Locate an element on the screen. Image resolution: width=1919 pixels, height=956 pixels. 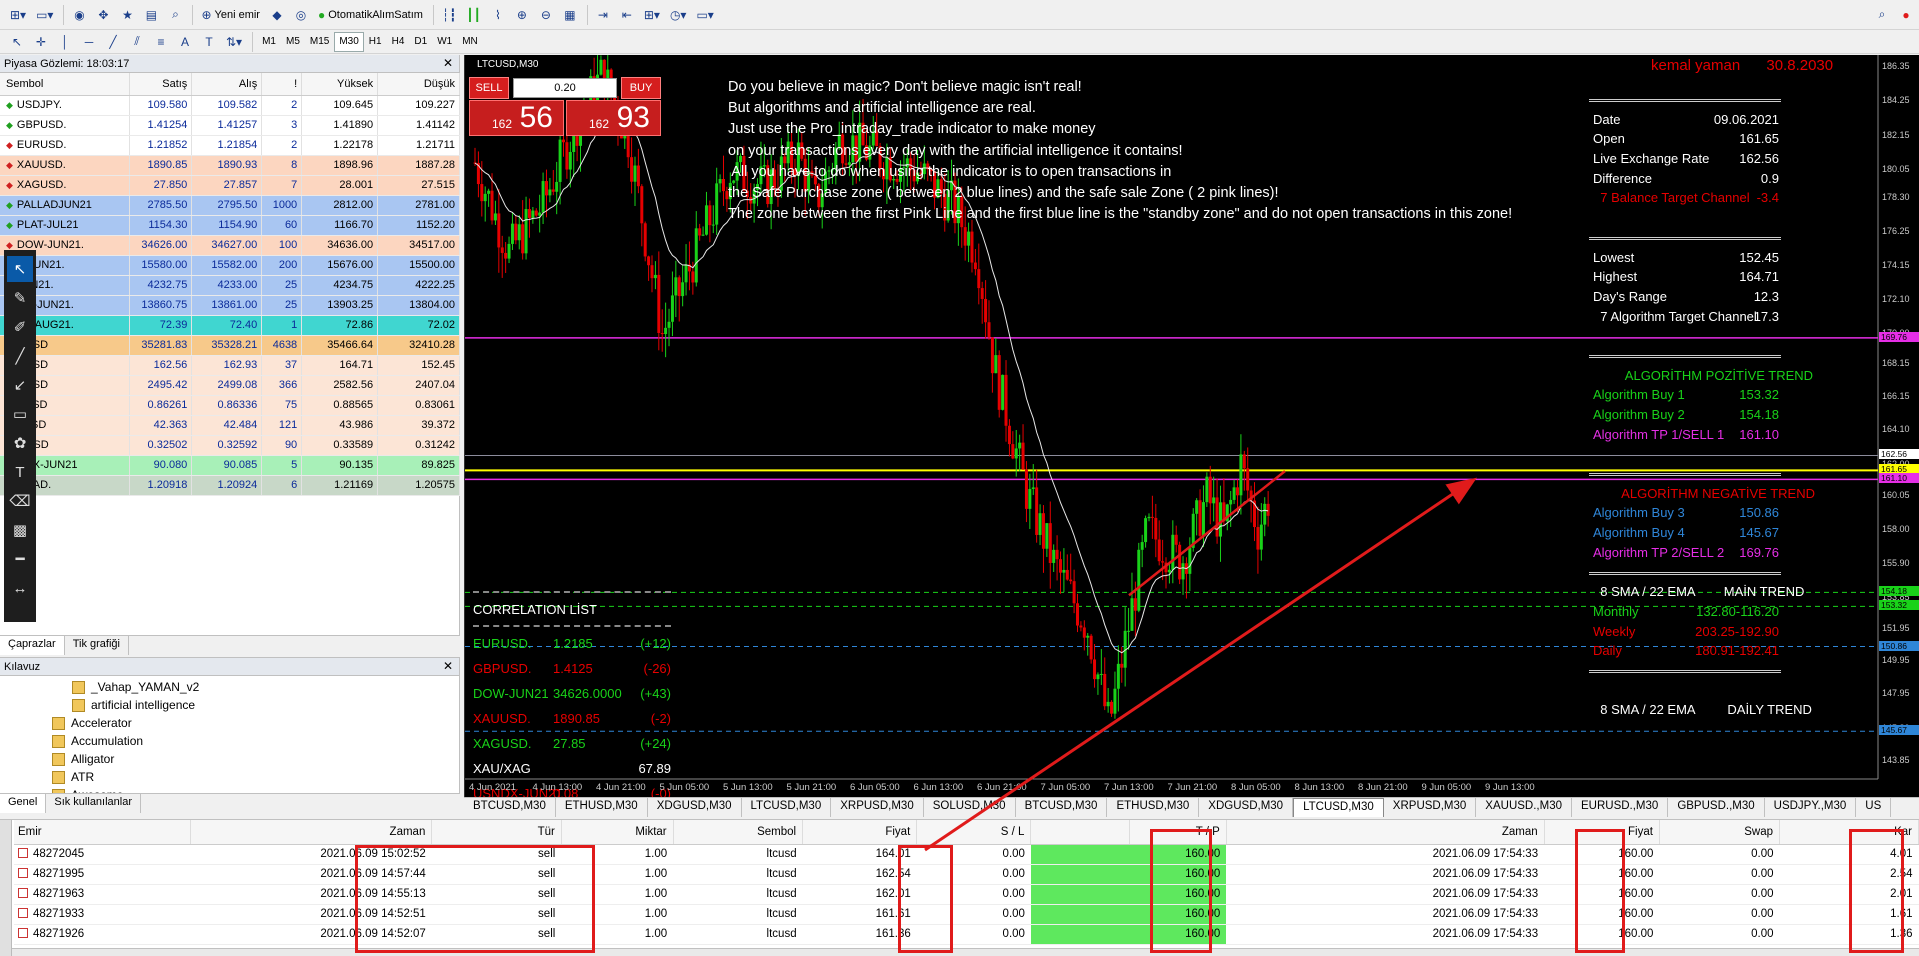
tile-windows-icon: ▦ is located at coordinates (570, 15).